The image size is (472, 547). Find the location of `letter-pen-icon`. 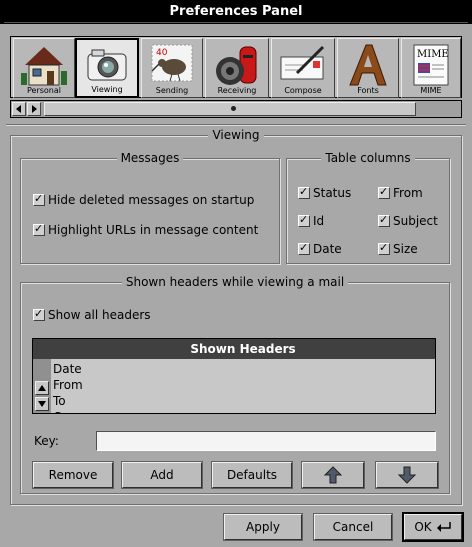

letter-pen-icon is located at coordinates (302, 62).